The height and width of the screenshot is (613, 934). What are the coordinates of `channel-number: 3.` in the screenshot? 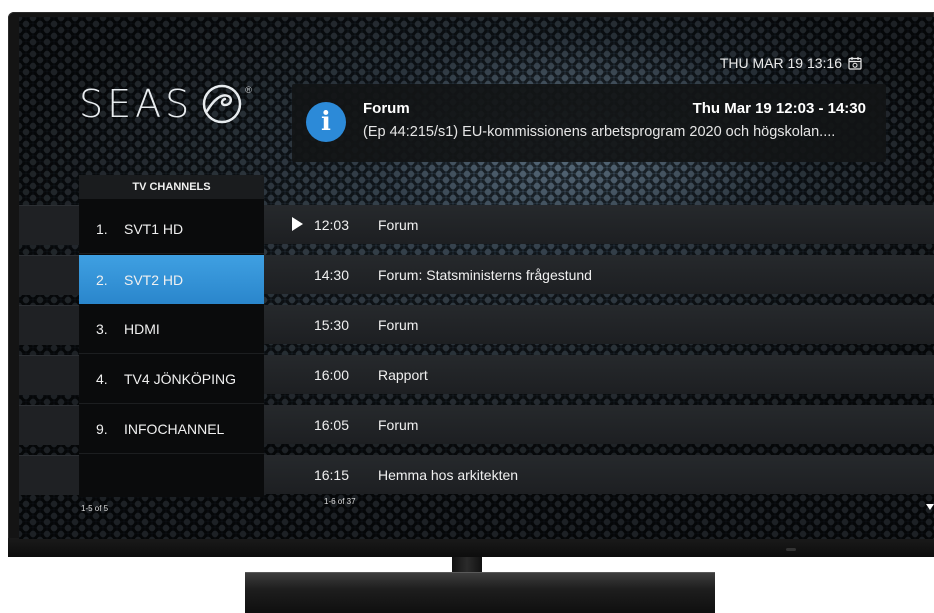 It's located at (102, 329).